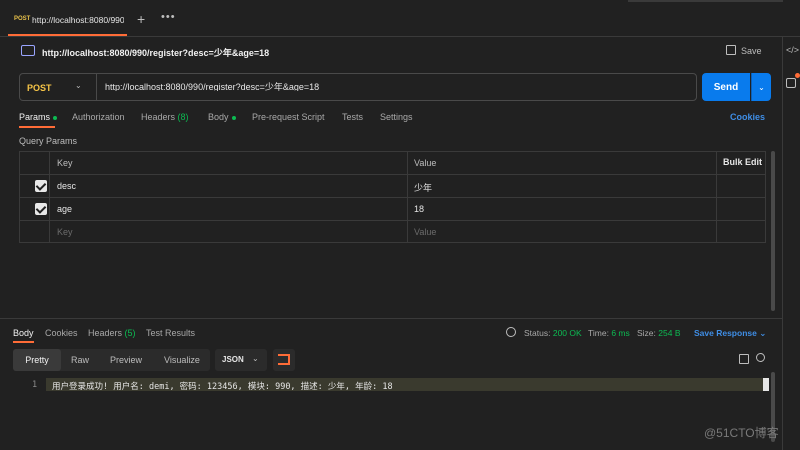  Describe the element at coordinates (98, 117) in the screenshot. I see `tab-authorization: Authorization` at that location.